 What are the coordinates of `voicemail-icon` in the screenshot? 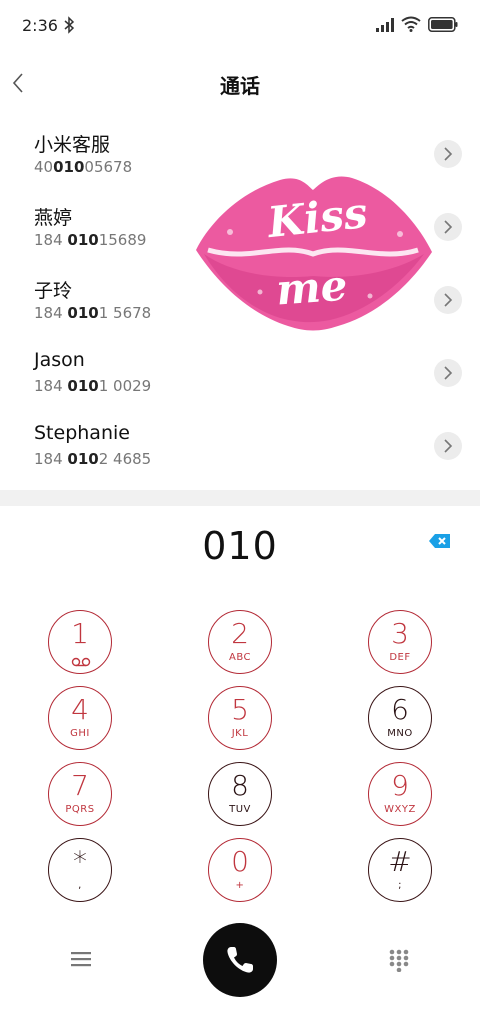 It's located at (81, 662).